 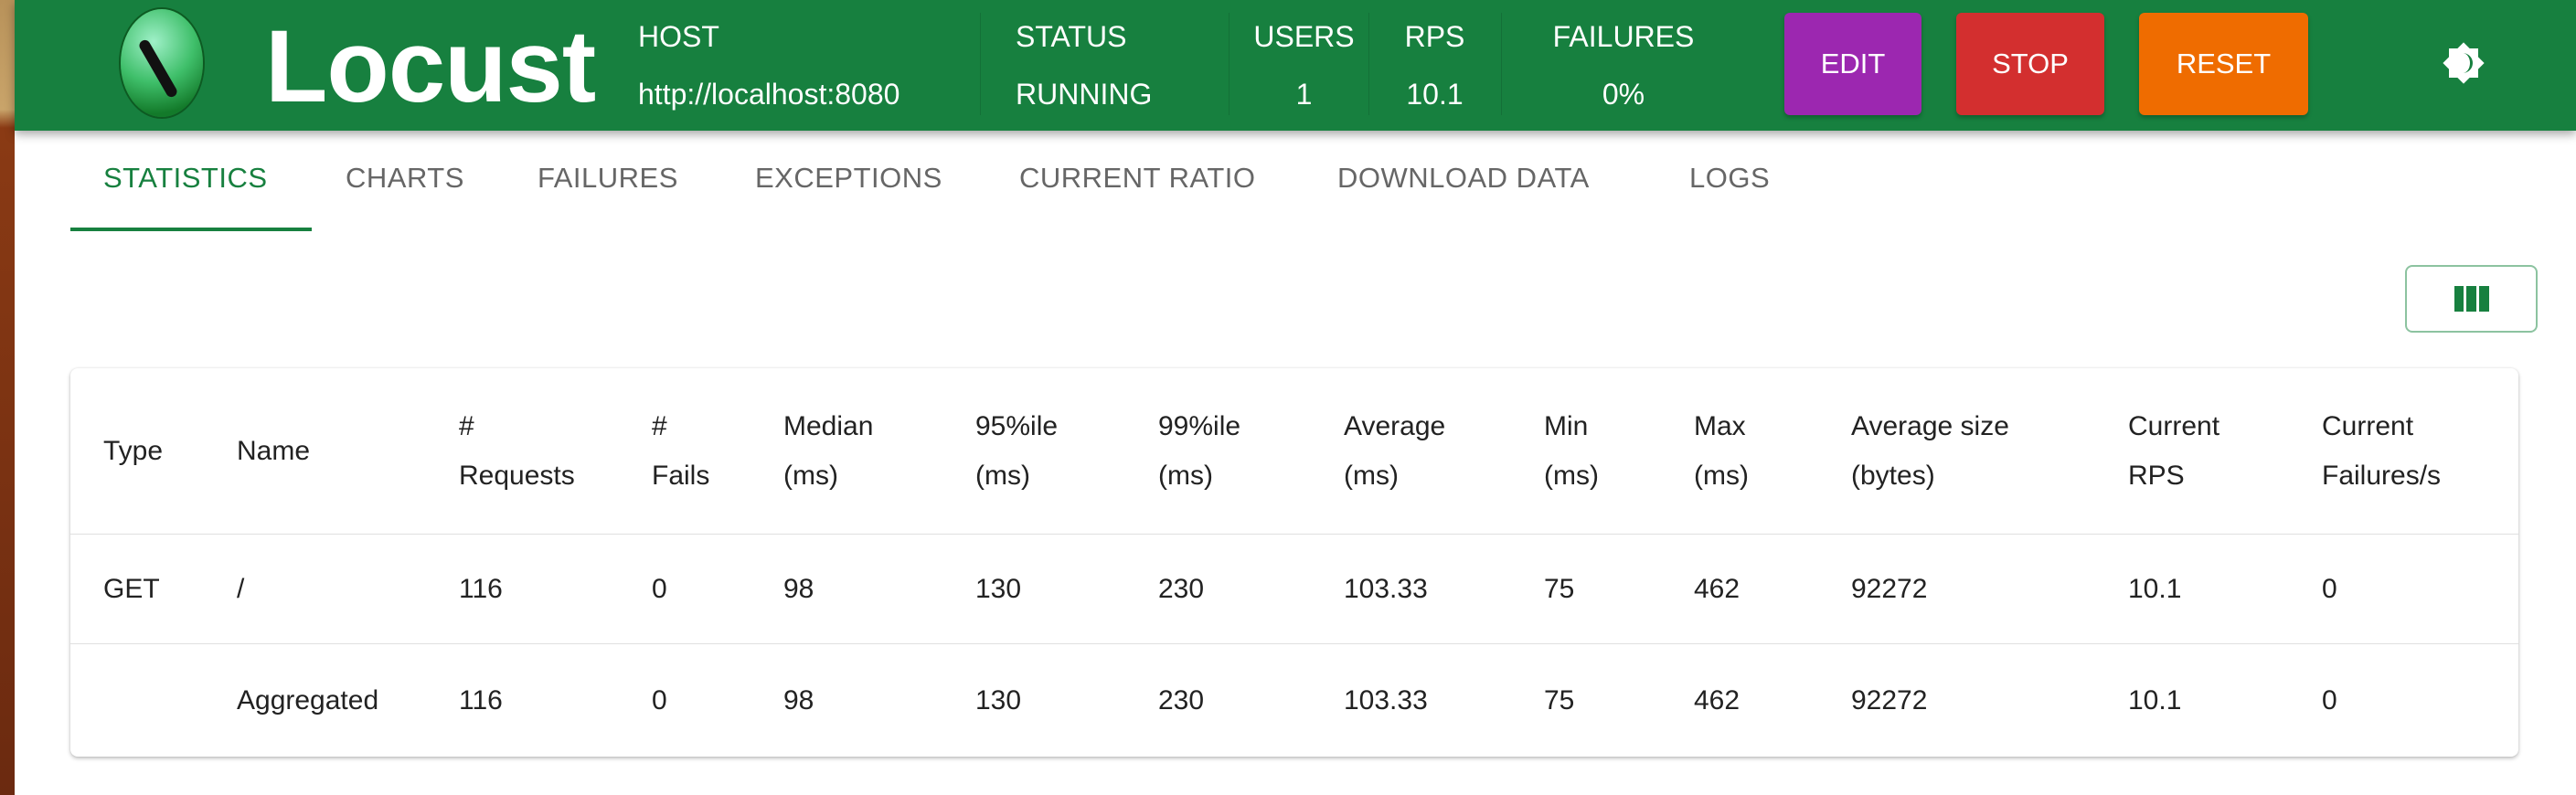 I want to click on header-average: Average (ms), so click(x=1395, y=450).